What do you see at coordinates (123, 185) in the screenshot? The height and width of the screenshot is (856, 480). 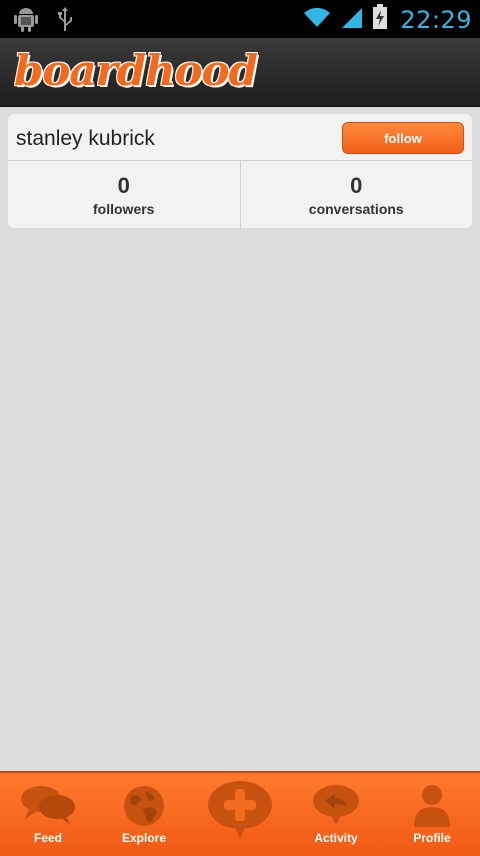 I see `followers-count: 0` at bounding box center [123, 185].